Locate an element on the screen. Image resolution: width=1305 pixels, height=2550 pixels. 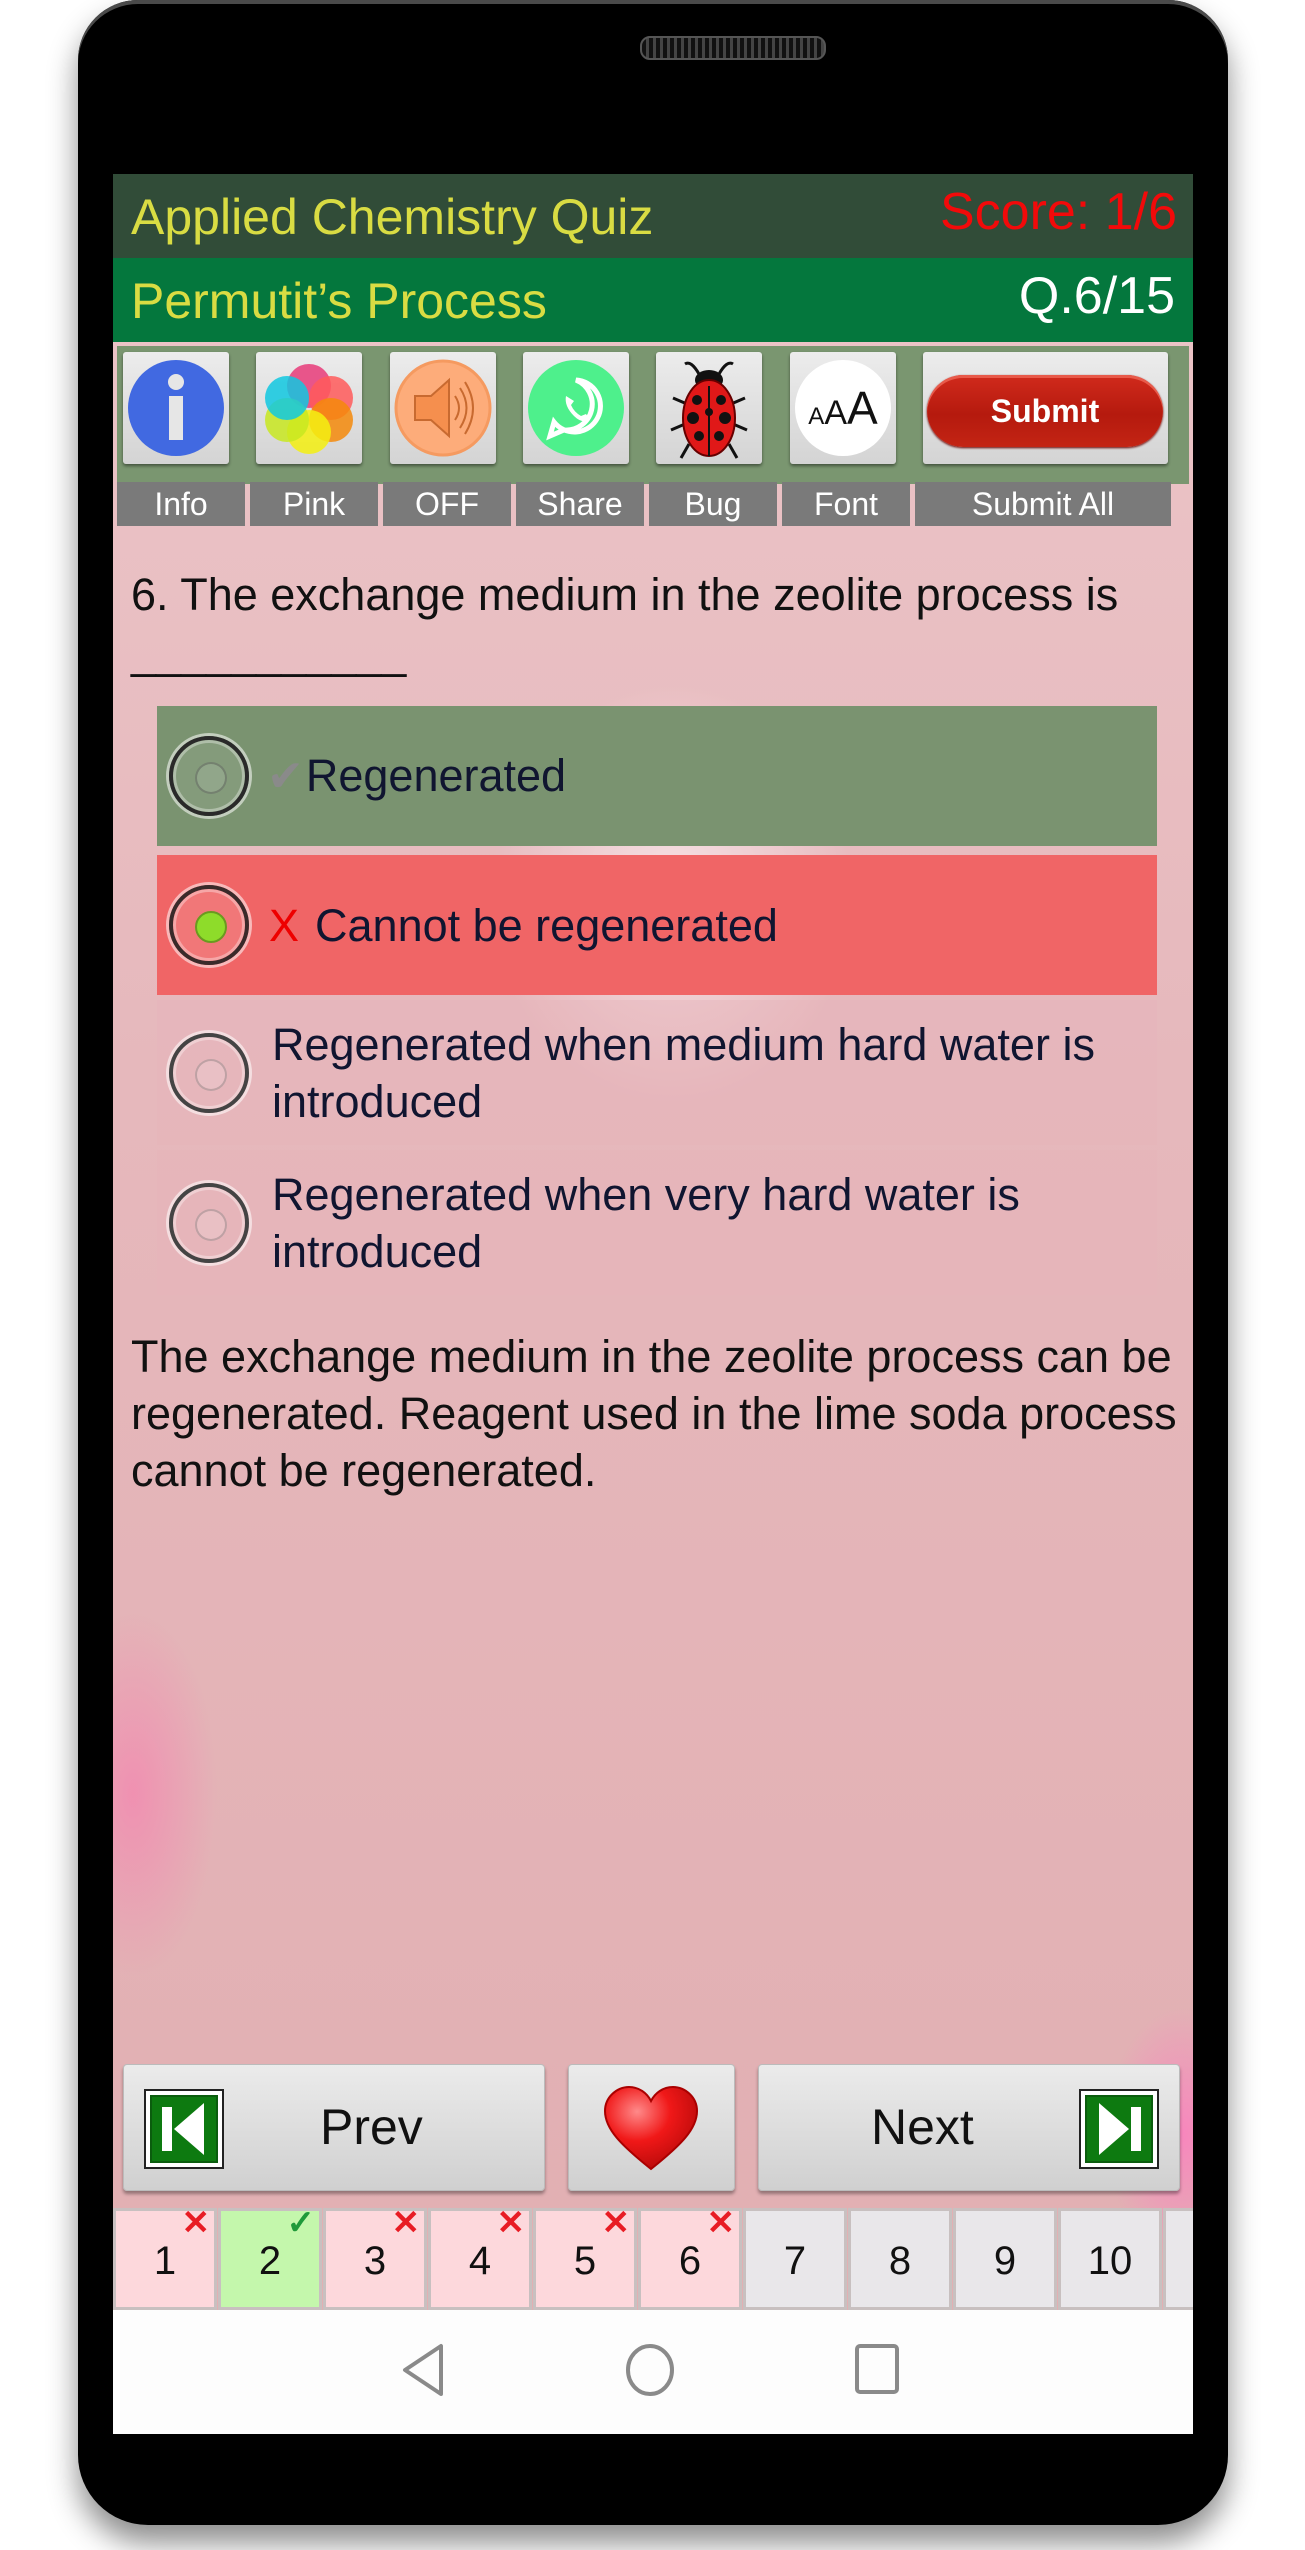
theme-button is located at coordinates (309, 408).